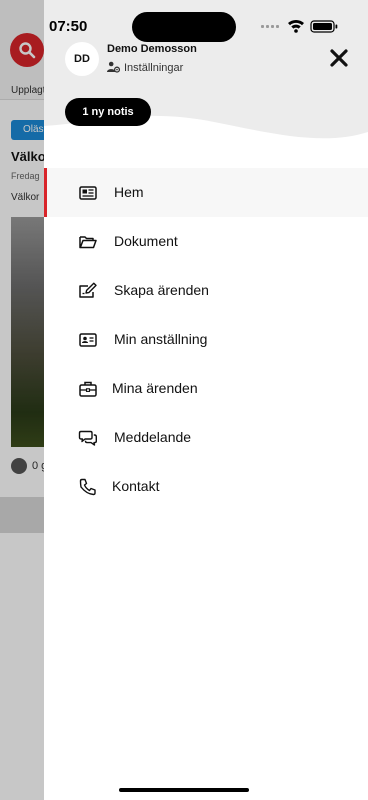 The width and height of the screenshot is (368, 800). I want to click on dynamic-island, so click(184, 27).